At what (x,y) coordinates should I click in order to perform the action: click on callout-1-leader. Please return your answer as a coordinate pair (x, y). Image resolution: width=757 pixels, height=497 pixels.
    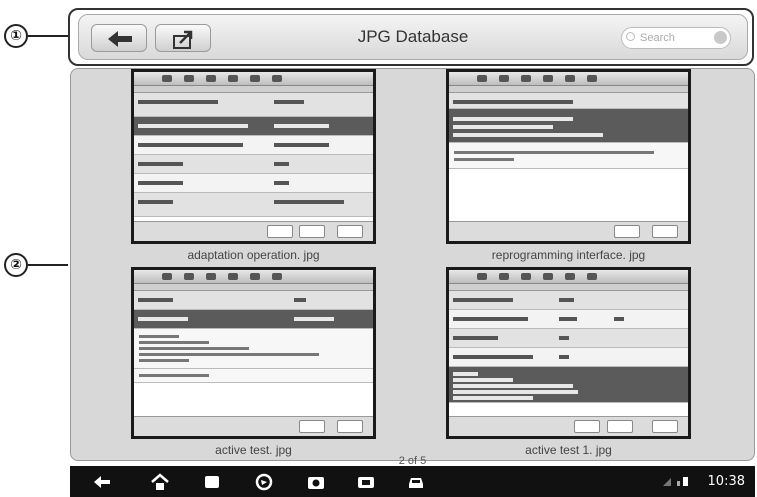
    Looking at the image, I should click on (48, 36).